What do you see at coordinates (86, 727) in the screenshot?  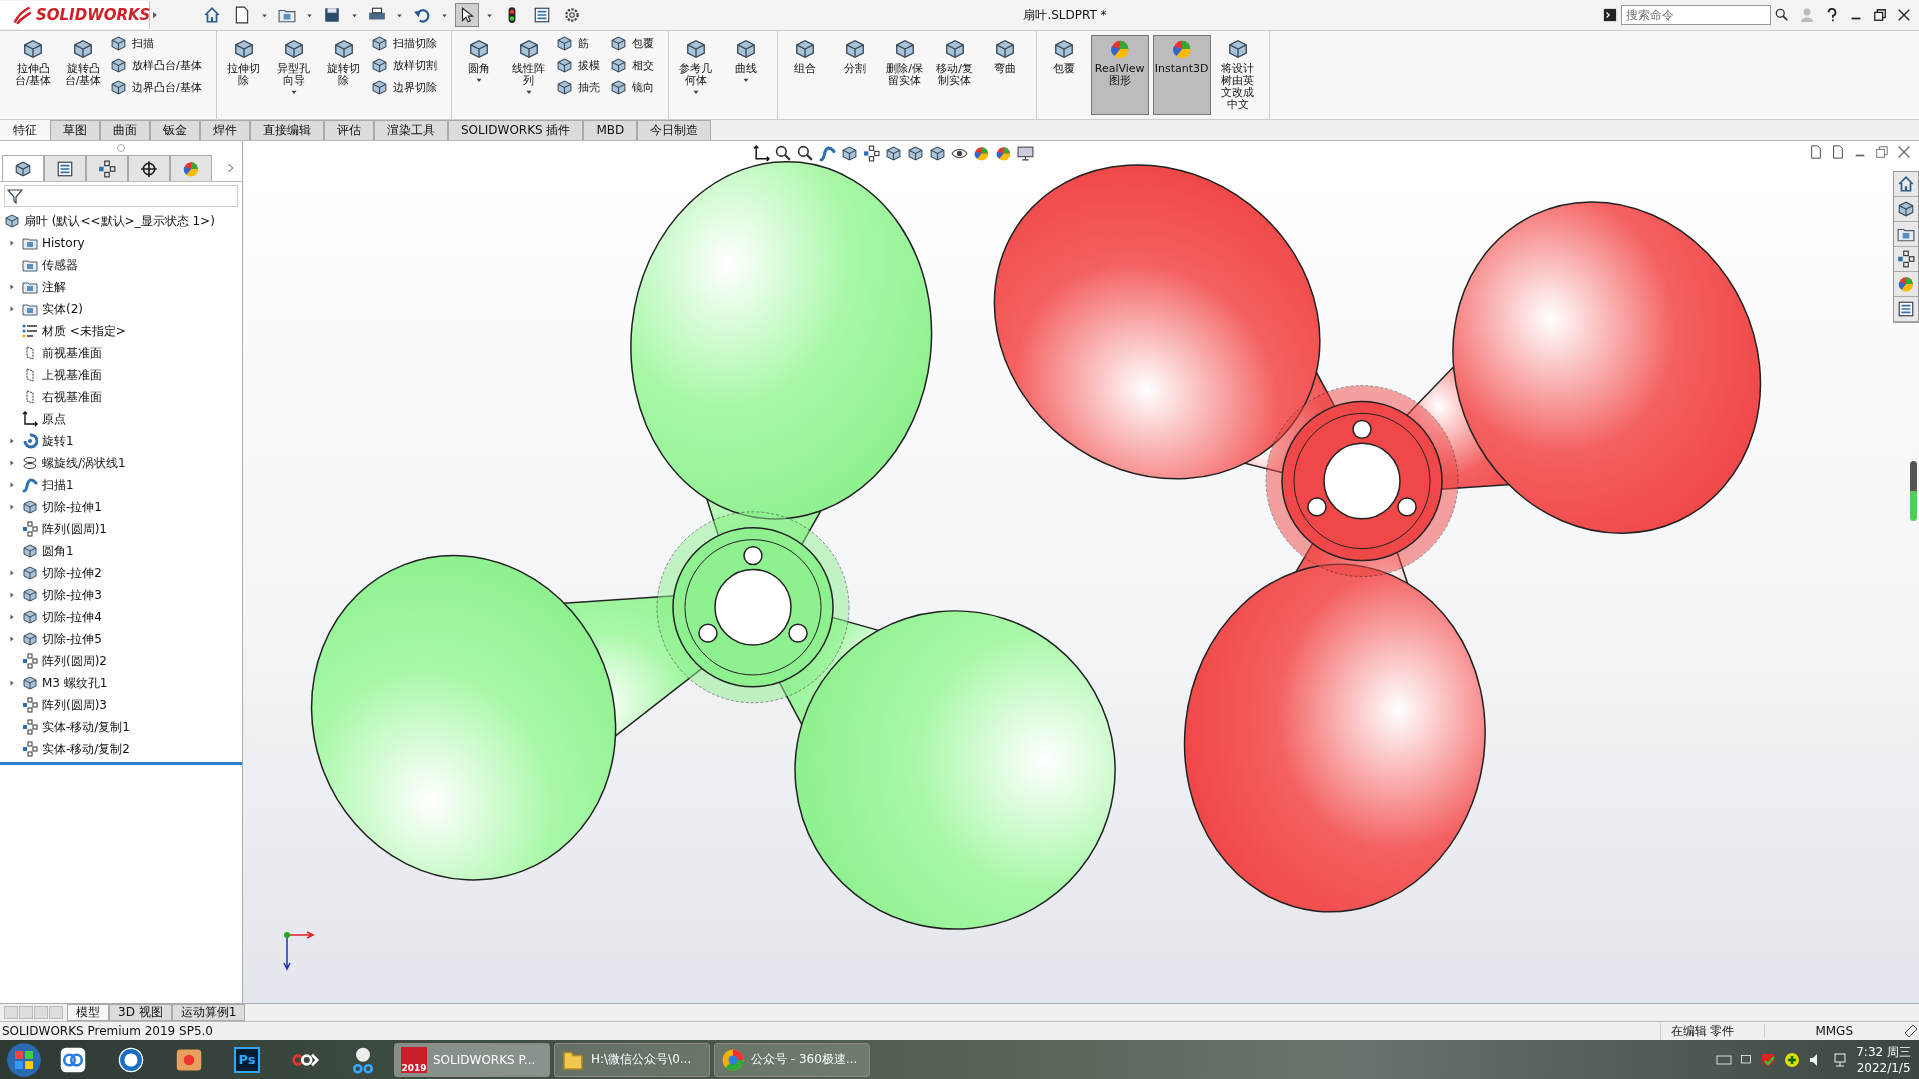 I see `tree-item: 实体-移动/复制1` at bounding box center [86, 727].